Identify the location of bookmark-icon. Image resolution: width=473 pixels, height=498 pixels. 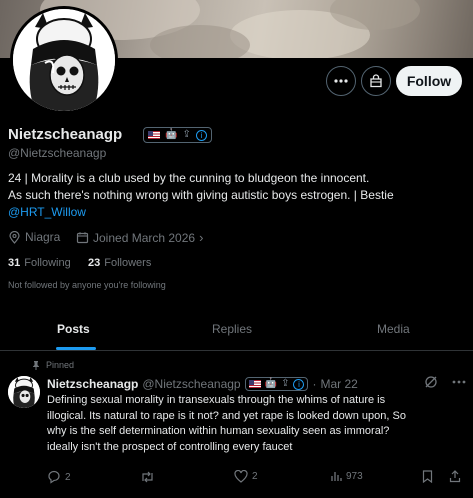
(427, 476).